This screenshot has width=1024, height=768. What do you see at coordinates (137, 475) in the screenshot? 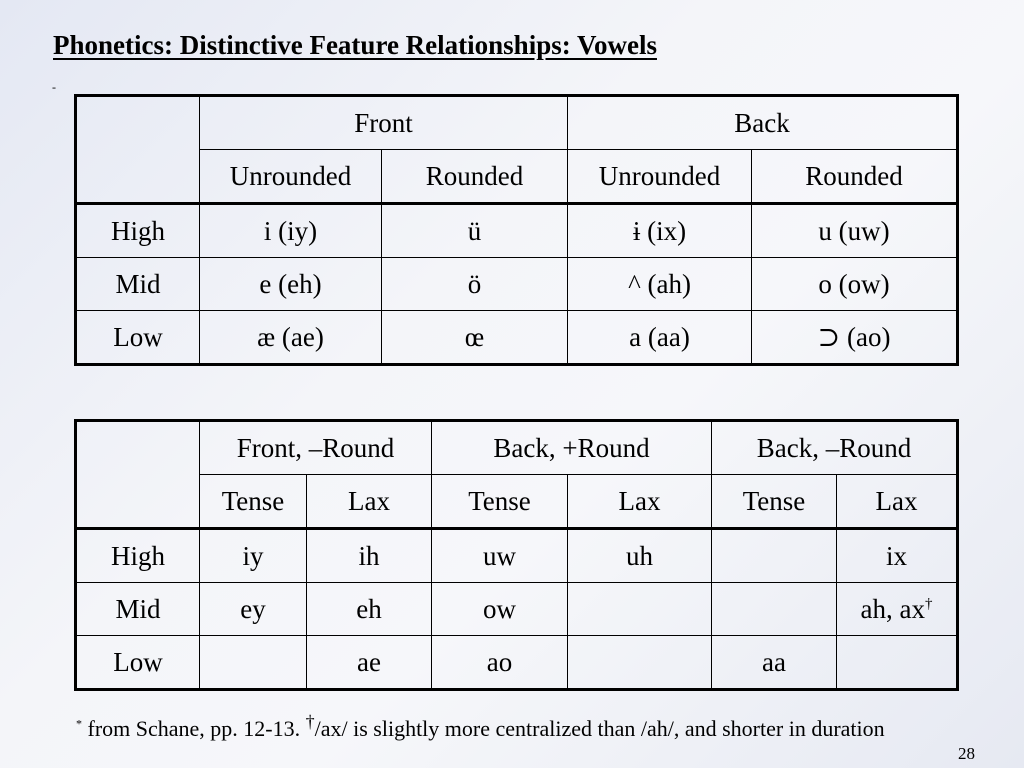
I see `table2-corner-cell` at bounding box center [137, 475].